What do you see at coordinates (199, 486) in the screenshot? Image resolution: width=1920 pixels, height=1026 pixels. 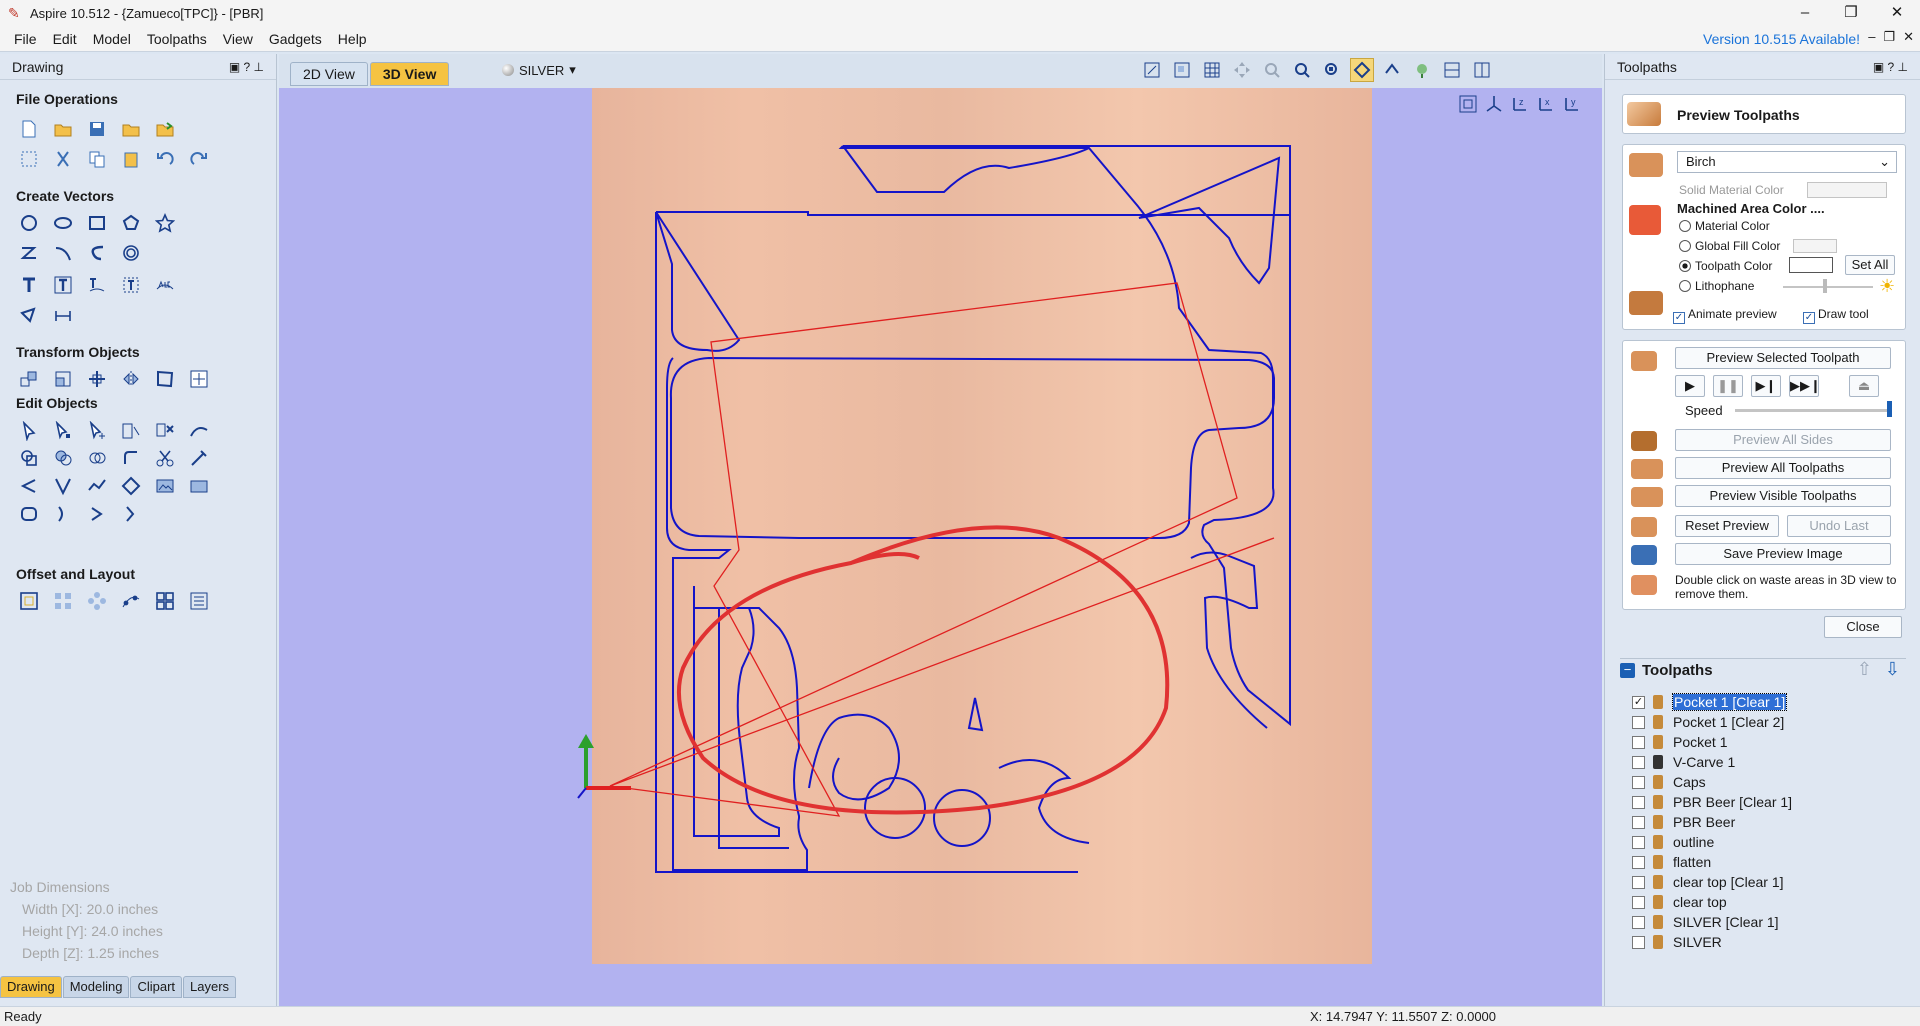 I see `image-trace-icon` at bounding box center [199, 486].